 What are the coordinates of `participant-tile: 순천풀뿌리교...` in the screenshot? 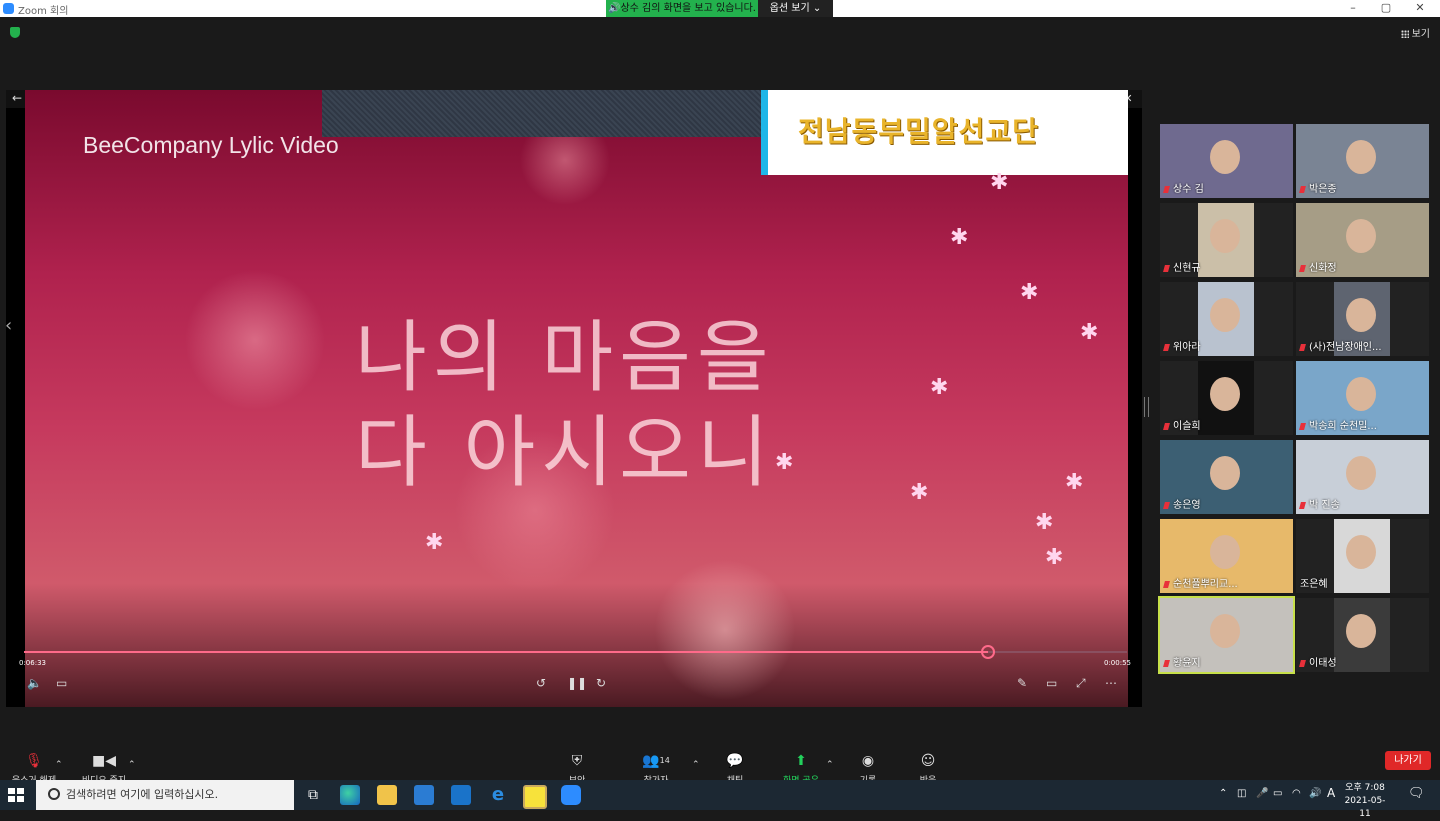 It's located at (1226, 556).